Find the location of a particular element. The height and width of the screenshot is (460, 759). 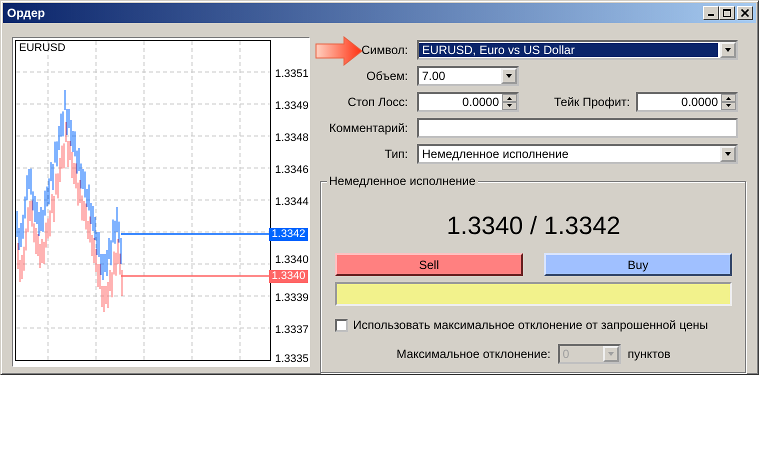

arrow-icon is located at coordinates (339, 52).